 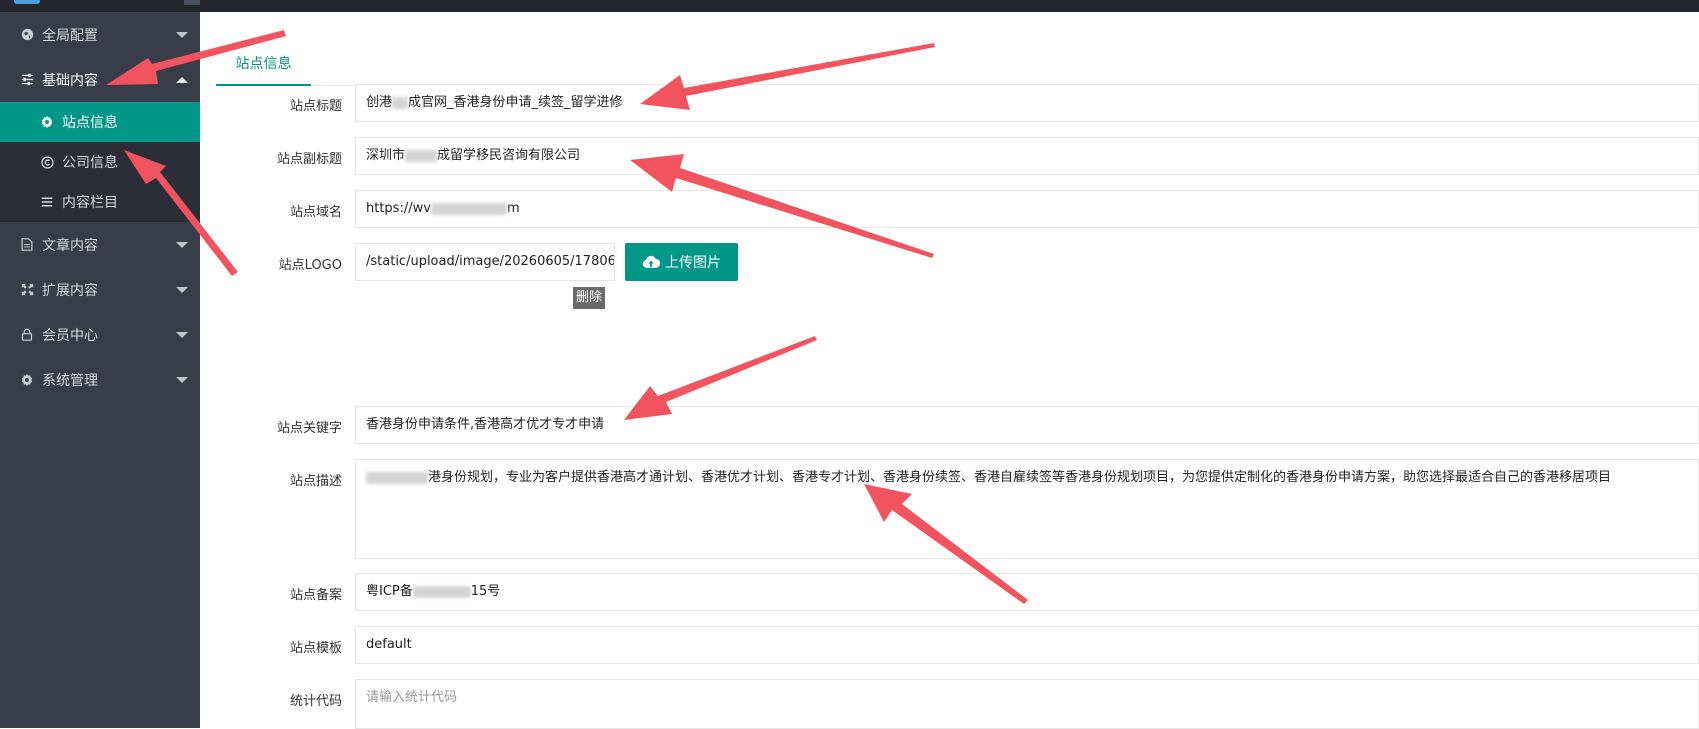 I want to click on site-domain-input: https://wv m, so click(x=1027, y=209).